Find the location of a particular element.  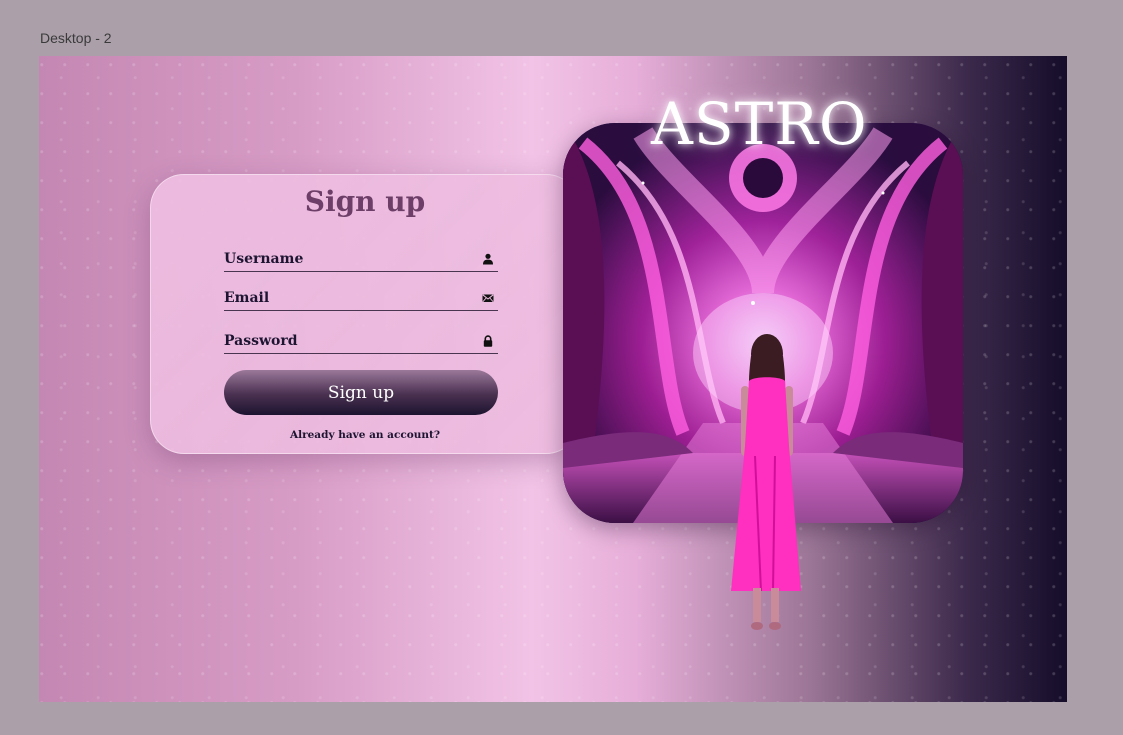

brand-title: ASTRO is located at coordinates (759, 124).